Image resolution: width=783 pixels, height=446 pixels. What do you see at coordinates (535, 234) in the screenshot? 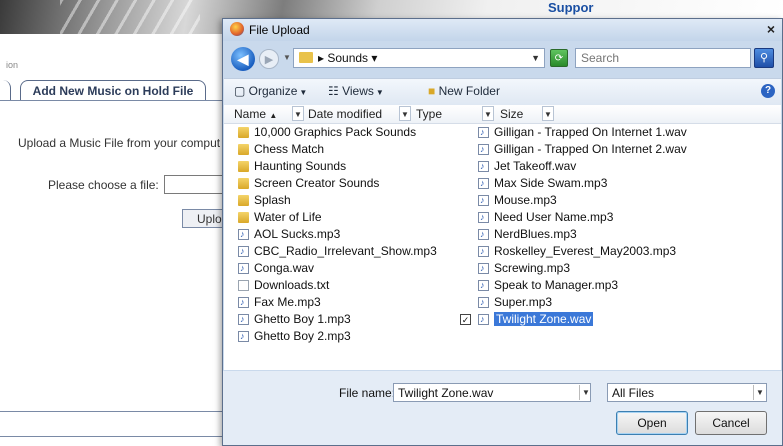
I see `file-name: NerdBlues.mp3` at bounding box center [535, 234].